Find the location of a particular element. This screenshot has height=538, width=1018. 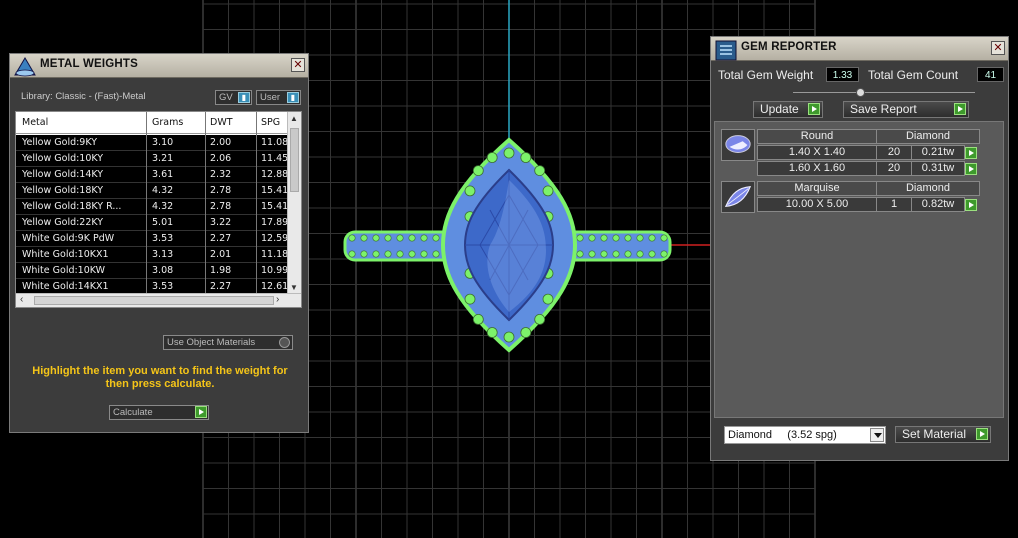

scroll-right-icon: › is located at coordinates (277, 299).